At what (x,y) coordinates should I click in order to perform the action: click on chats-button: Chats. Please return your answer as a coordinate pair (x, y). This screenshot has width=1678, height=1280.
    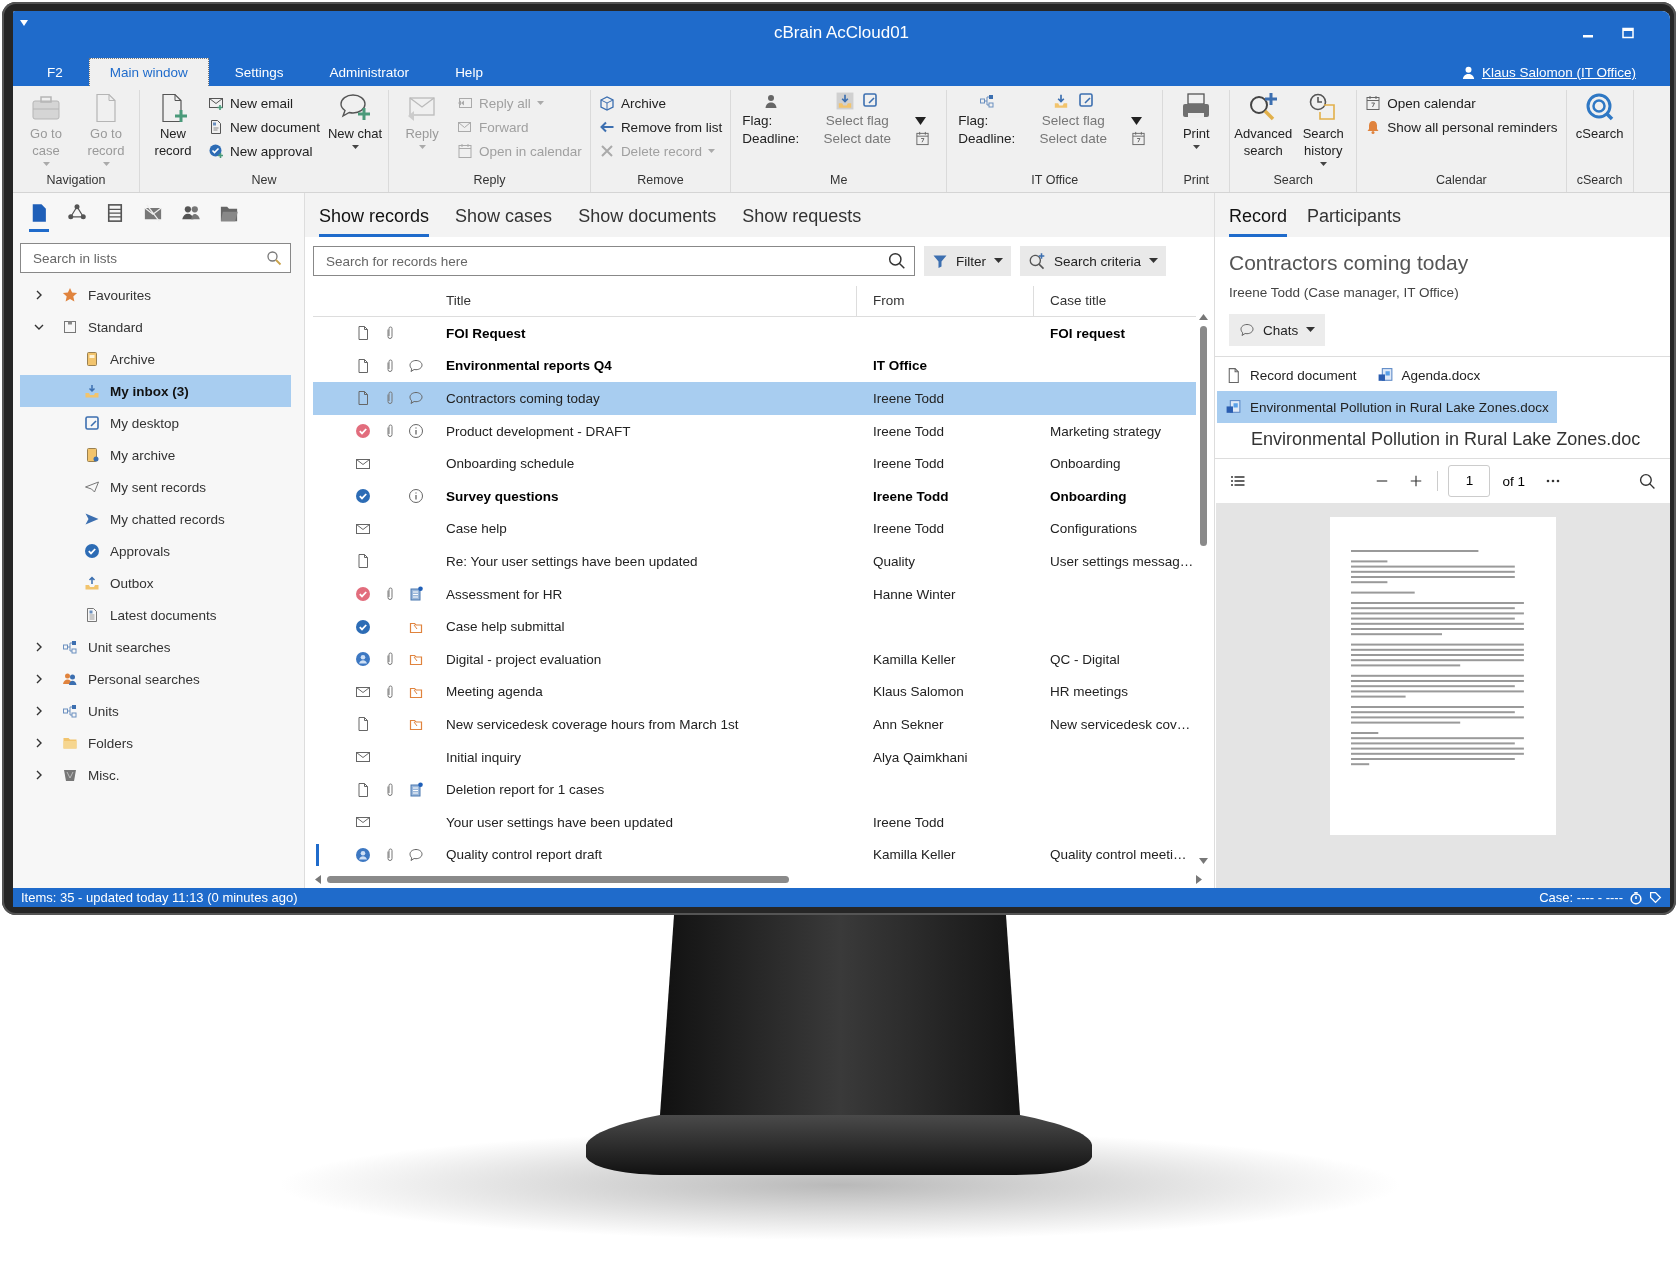
    Looking at the image, I should click on (1277, 330).